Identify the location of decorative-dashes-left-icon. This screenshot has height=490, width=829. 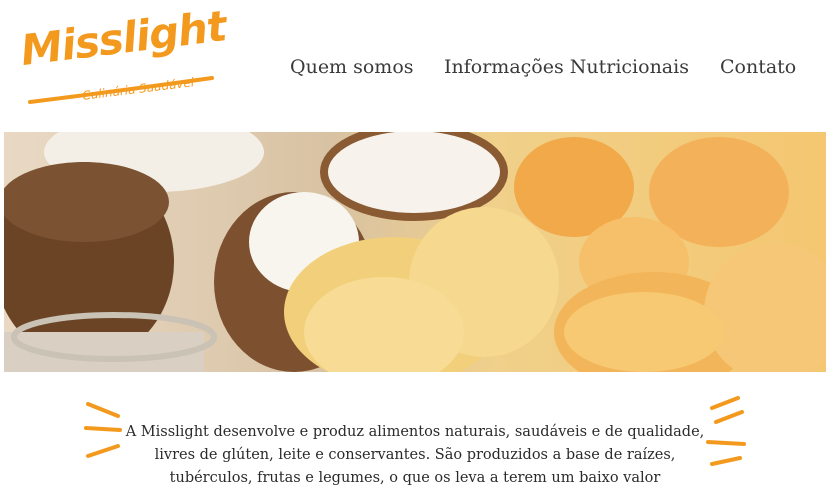
(103, 430).